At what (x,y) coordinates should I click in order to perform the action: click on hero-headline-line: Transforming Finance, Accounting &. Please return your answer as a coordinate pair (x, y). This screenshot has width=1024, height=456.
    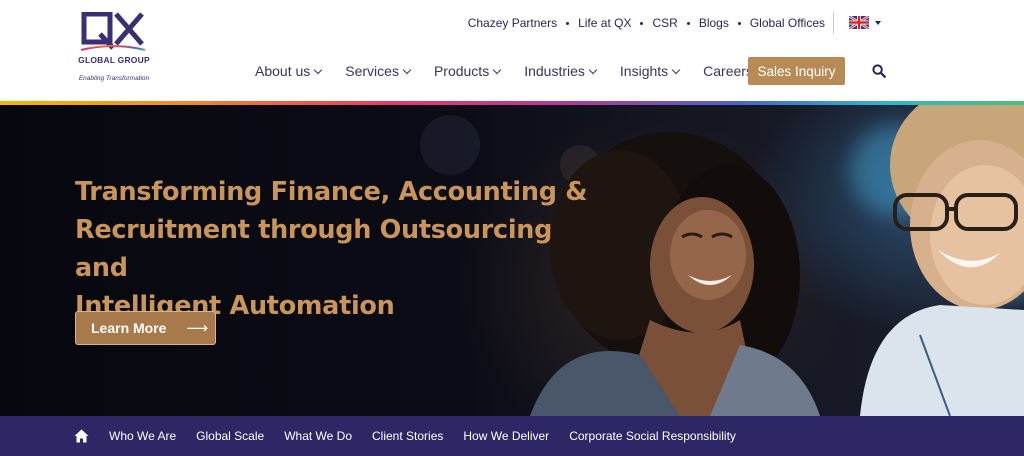
    Looking at the image, I should click on (331, 192).